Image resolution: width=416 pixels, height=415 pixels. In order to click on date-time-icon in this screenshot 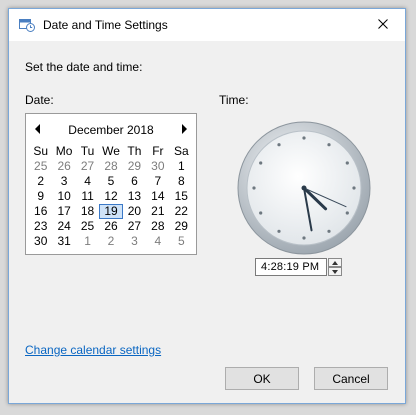, I will do `click(27, 25)`.